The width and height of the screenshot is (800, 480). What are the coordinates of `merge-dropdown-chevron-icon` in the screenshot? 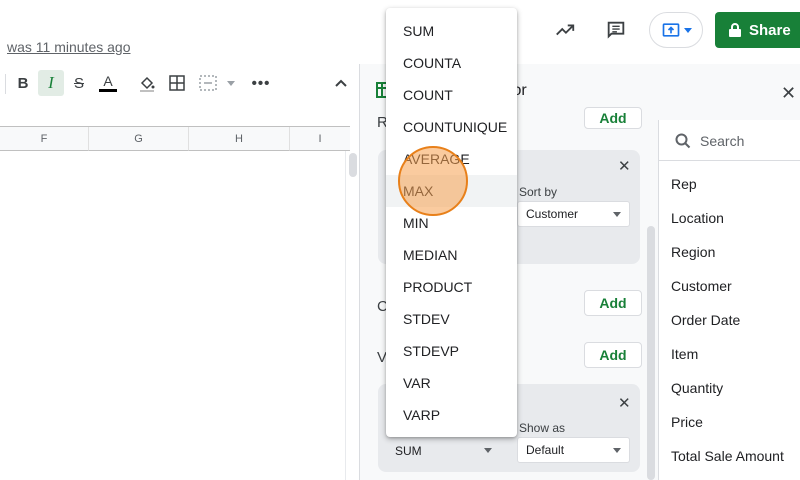 It's located at (231, 83).